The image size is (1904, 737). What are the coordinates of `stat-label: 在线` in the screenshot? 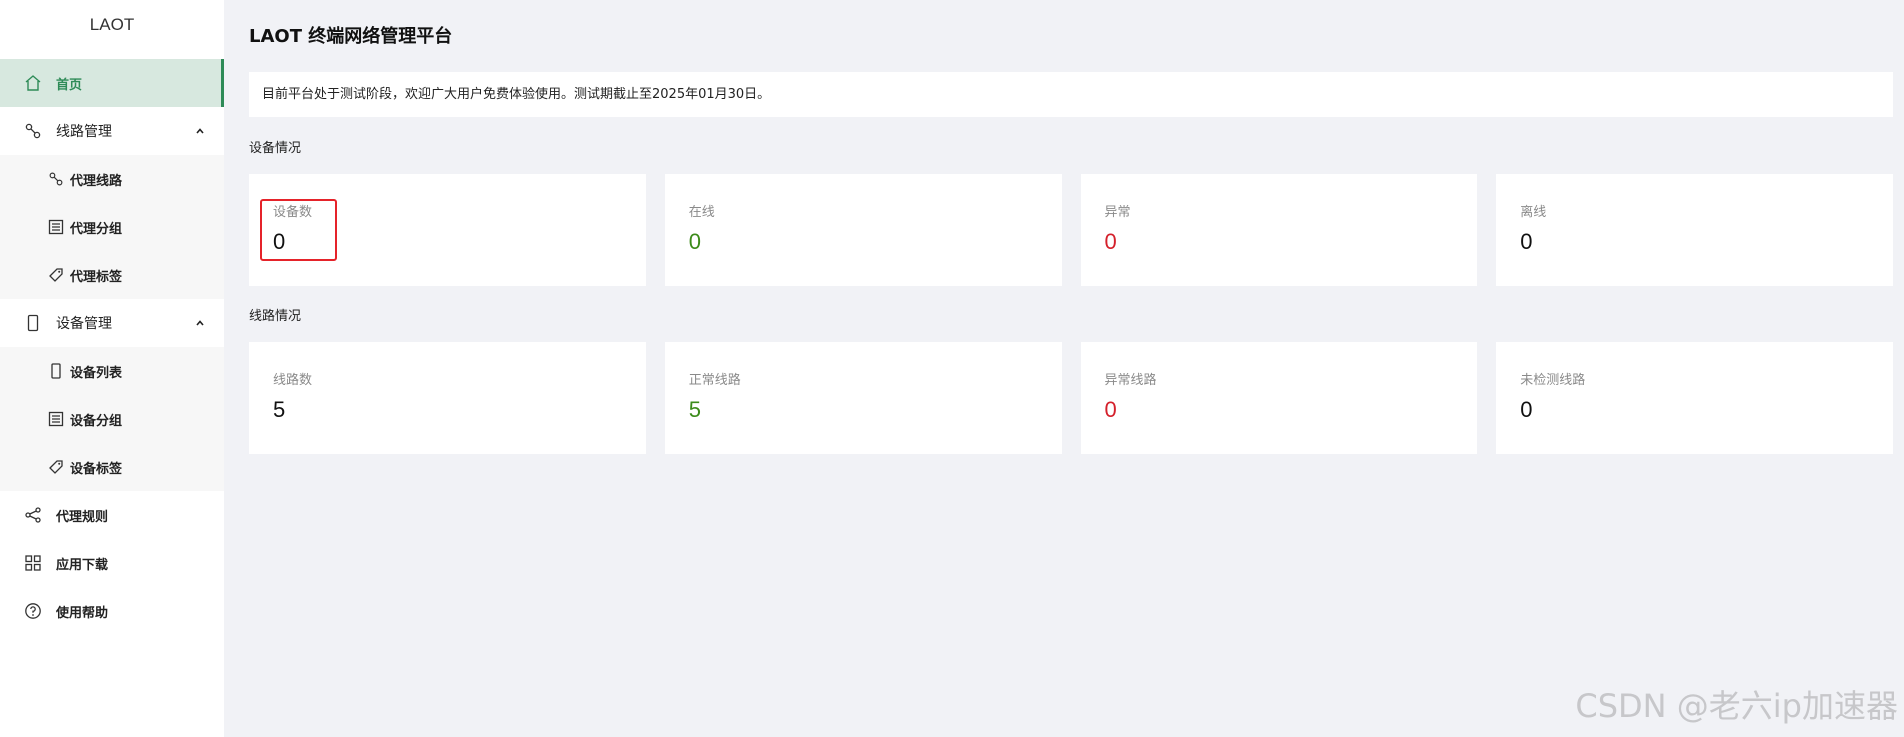 It's located at (701, 212).